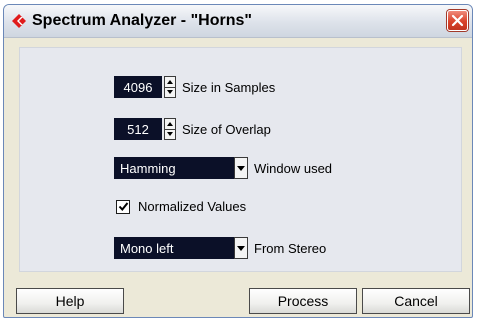  What do you see at coordinates (174, 248) in the screenshot?
I see `from-stereo-select: Mono left` at bounding box center [174, 248].